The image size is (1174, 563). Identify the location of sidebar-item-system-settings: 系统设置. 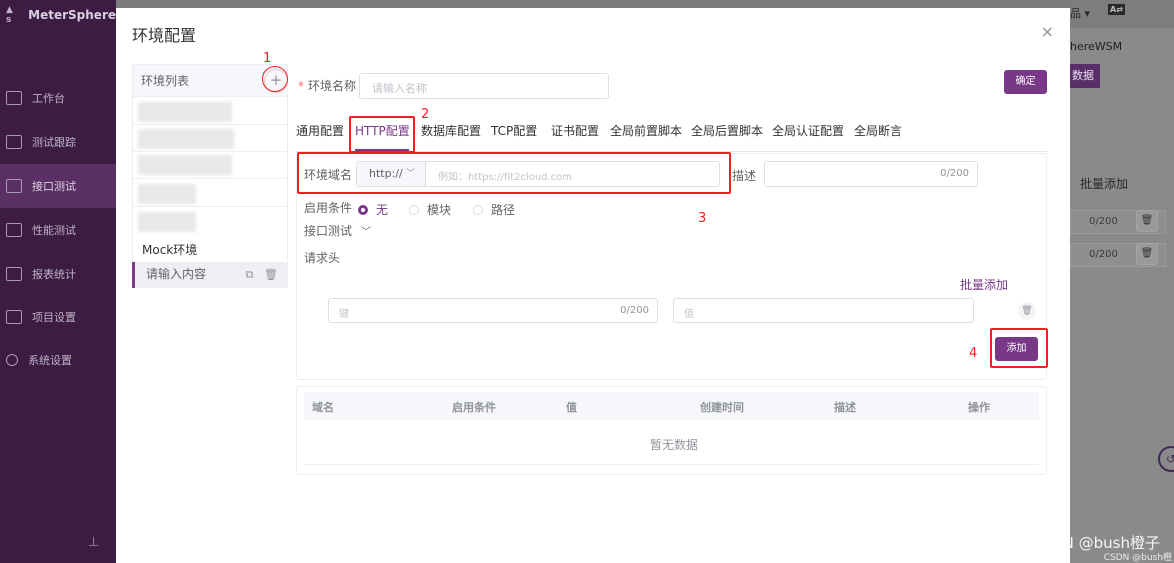
(58, 360).